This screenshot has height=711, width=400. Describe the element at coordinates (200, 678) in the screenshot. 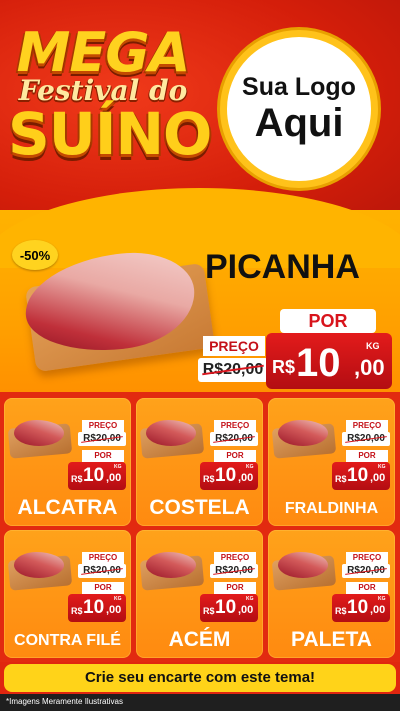

I see `create-flyer-button: Crie seu encarte com este tema!` at that location.